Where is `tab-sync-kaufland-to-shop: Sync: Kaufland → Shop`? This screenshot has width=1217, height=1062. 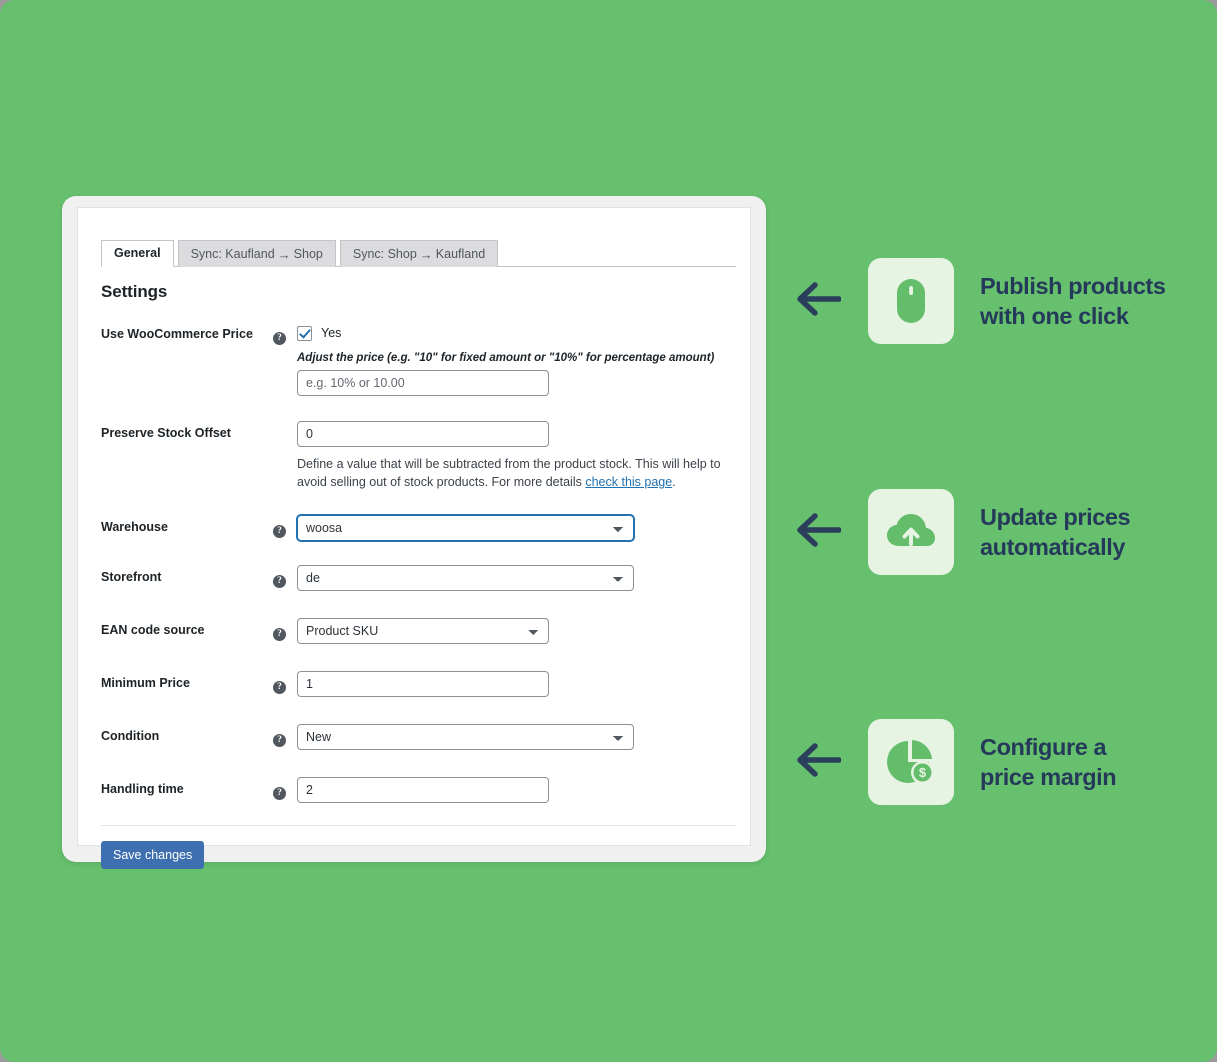 tab-sync-kaufland-to-shop: Sync: Kaufland → Shop is located at coordinates (256, 253).